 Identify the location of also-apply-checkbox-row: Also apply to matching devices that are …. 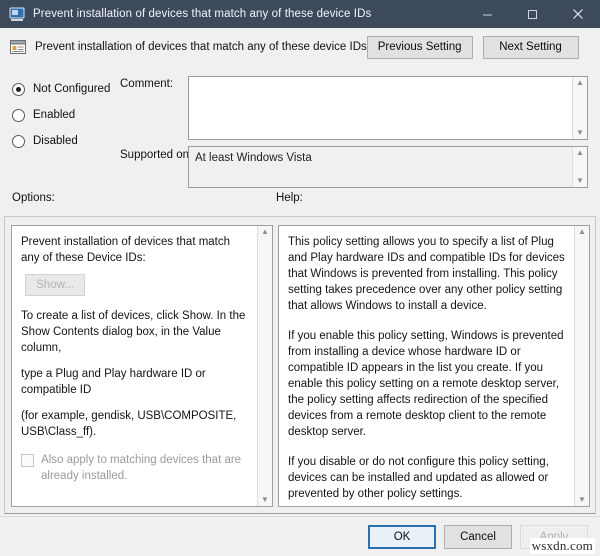
(135, 468).